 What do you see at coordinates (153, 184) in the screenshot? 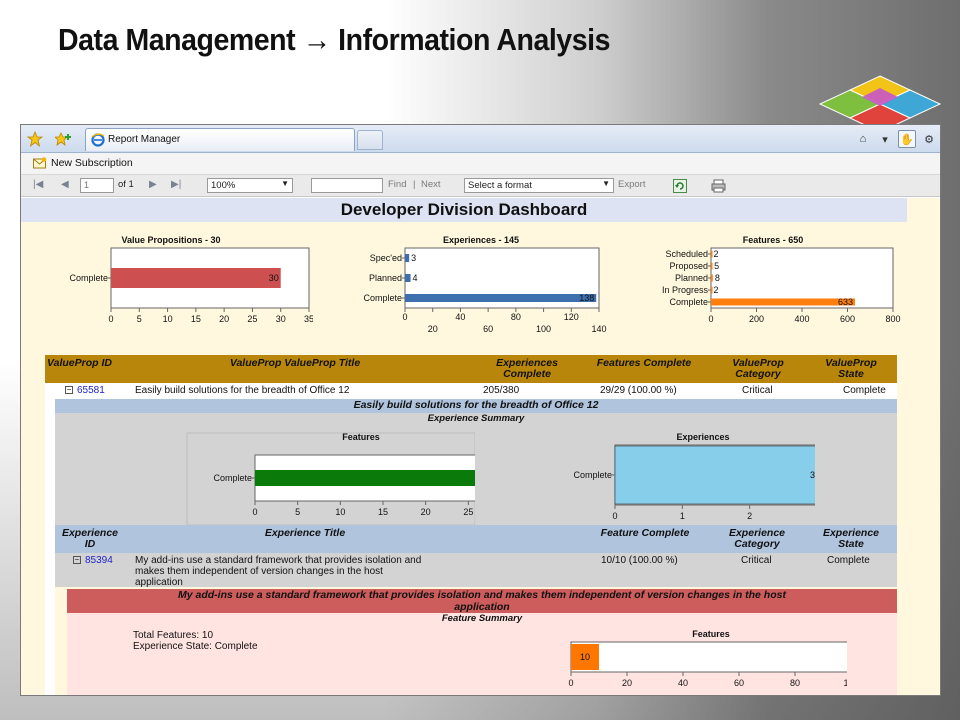
I see `next-page-icon: ▶` at bounding box center [153, 184].